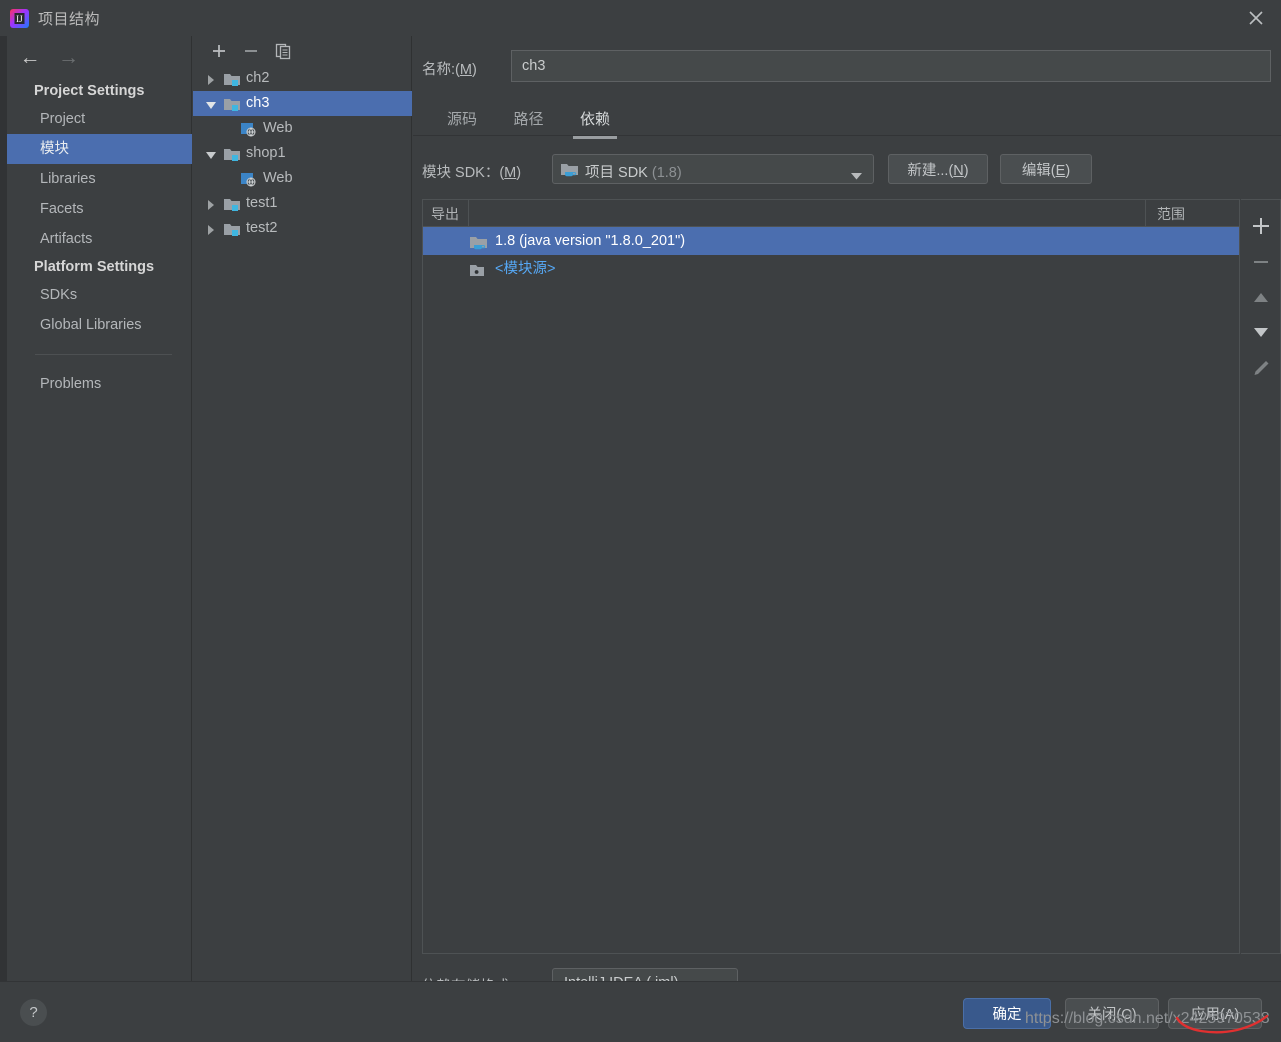  I want to click on tree-item-label: shop1, so click(266, 153).